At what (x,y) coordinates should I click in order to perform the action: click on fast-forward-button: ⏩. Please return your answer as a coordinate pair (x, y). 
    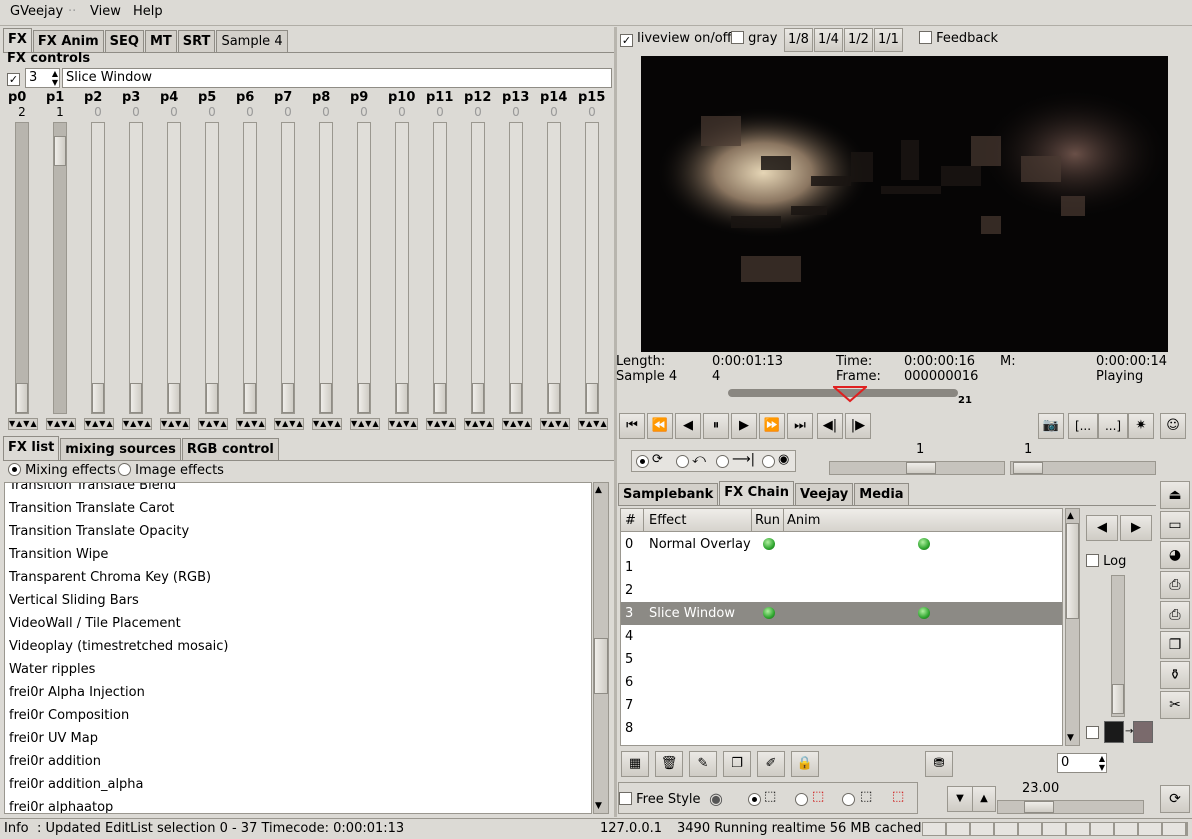
    Looking at the image, I should click on (772, 426).